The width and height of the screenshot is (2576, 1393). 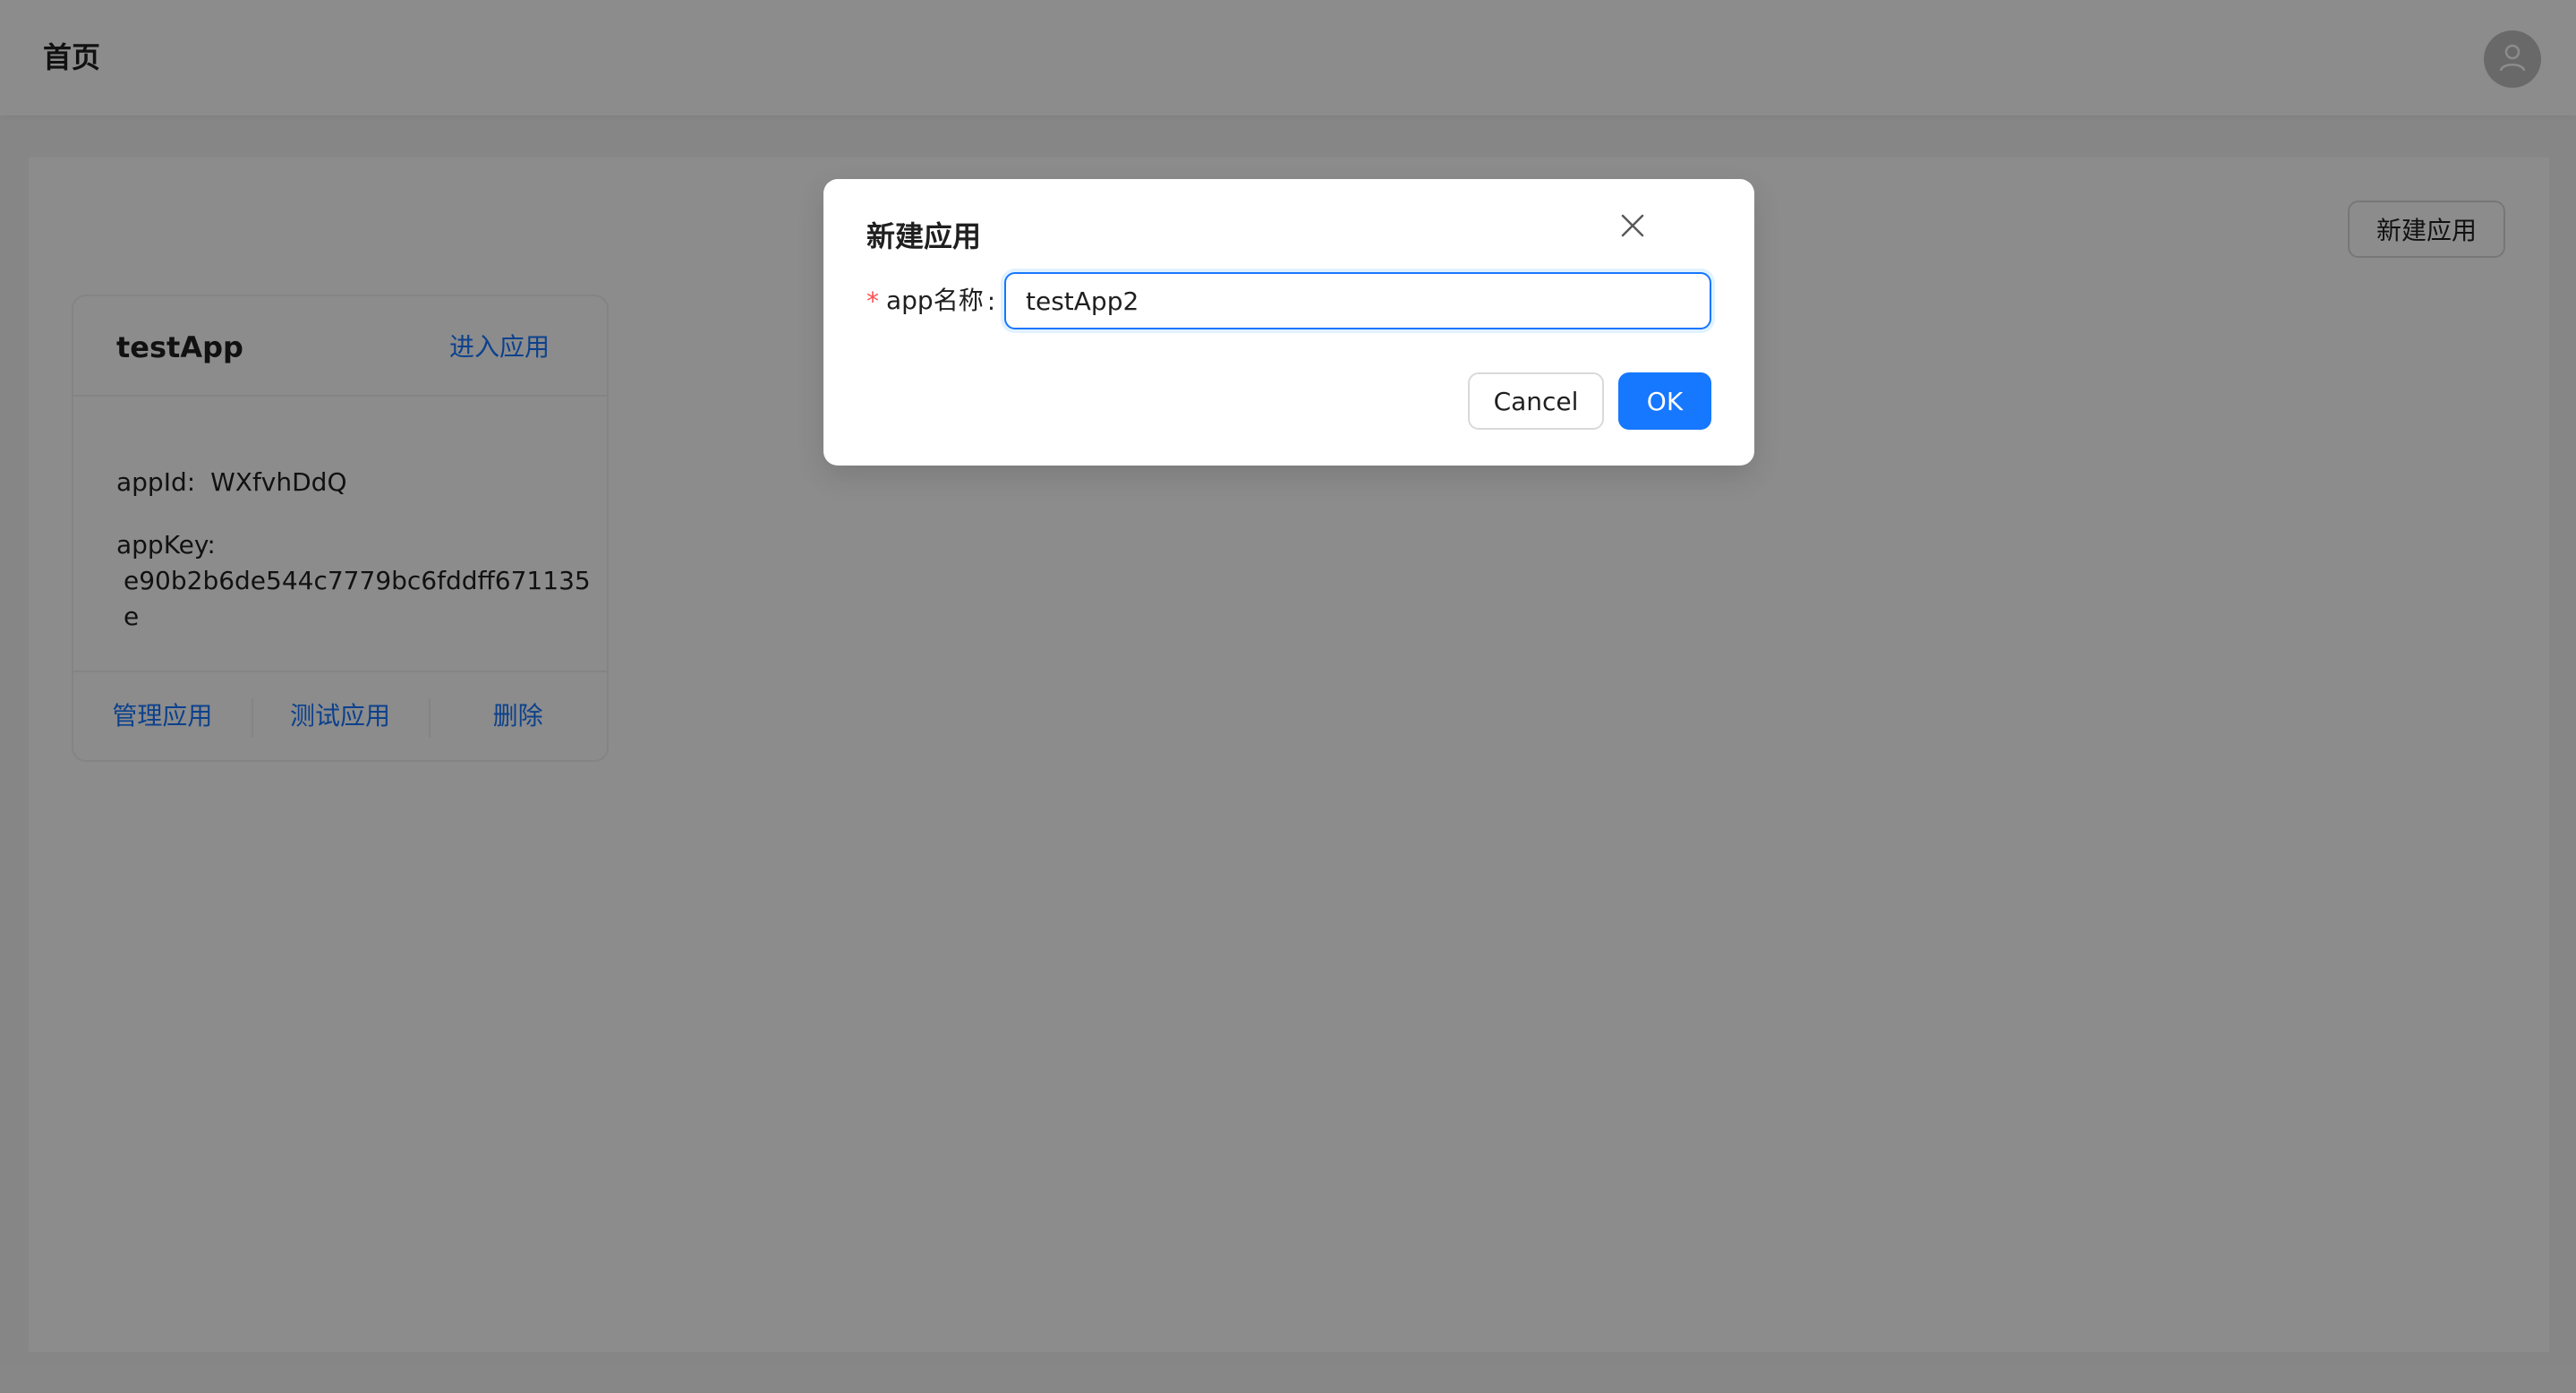 I want to click on ok-button: OK, so click(x=1664, y=401).